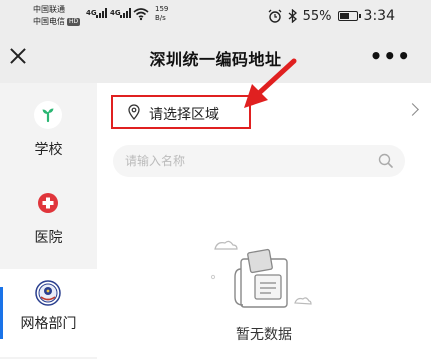 The width and height of the screenshot is (431, 359). I want to click on status-bar: 中国联通 中国电信 HD 4G 4G 159 B/s 55% 3:34, so click(215, 16).